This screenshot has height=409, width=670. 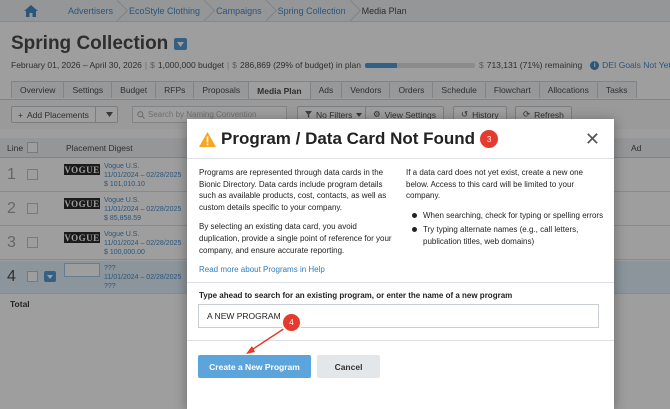 What do you see at coordinates (291, 322) in the screenshot?
I see `step-badge: 4` at bounding box center [291, 322].